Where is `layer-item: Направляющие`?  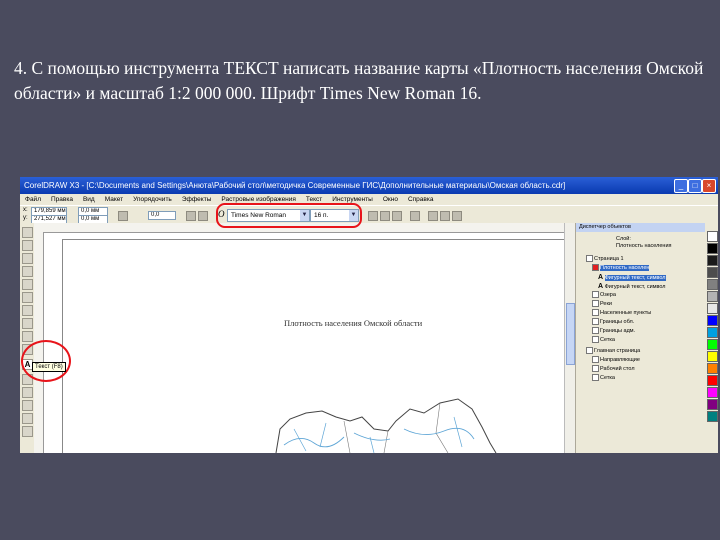 layer-item: Направляющие is located at coordinates (620, 360).